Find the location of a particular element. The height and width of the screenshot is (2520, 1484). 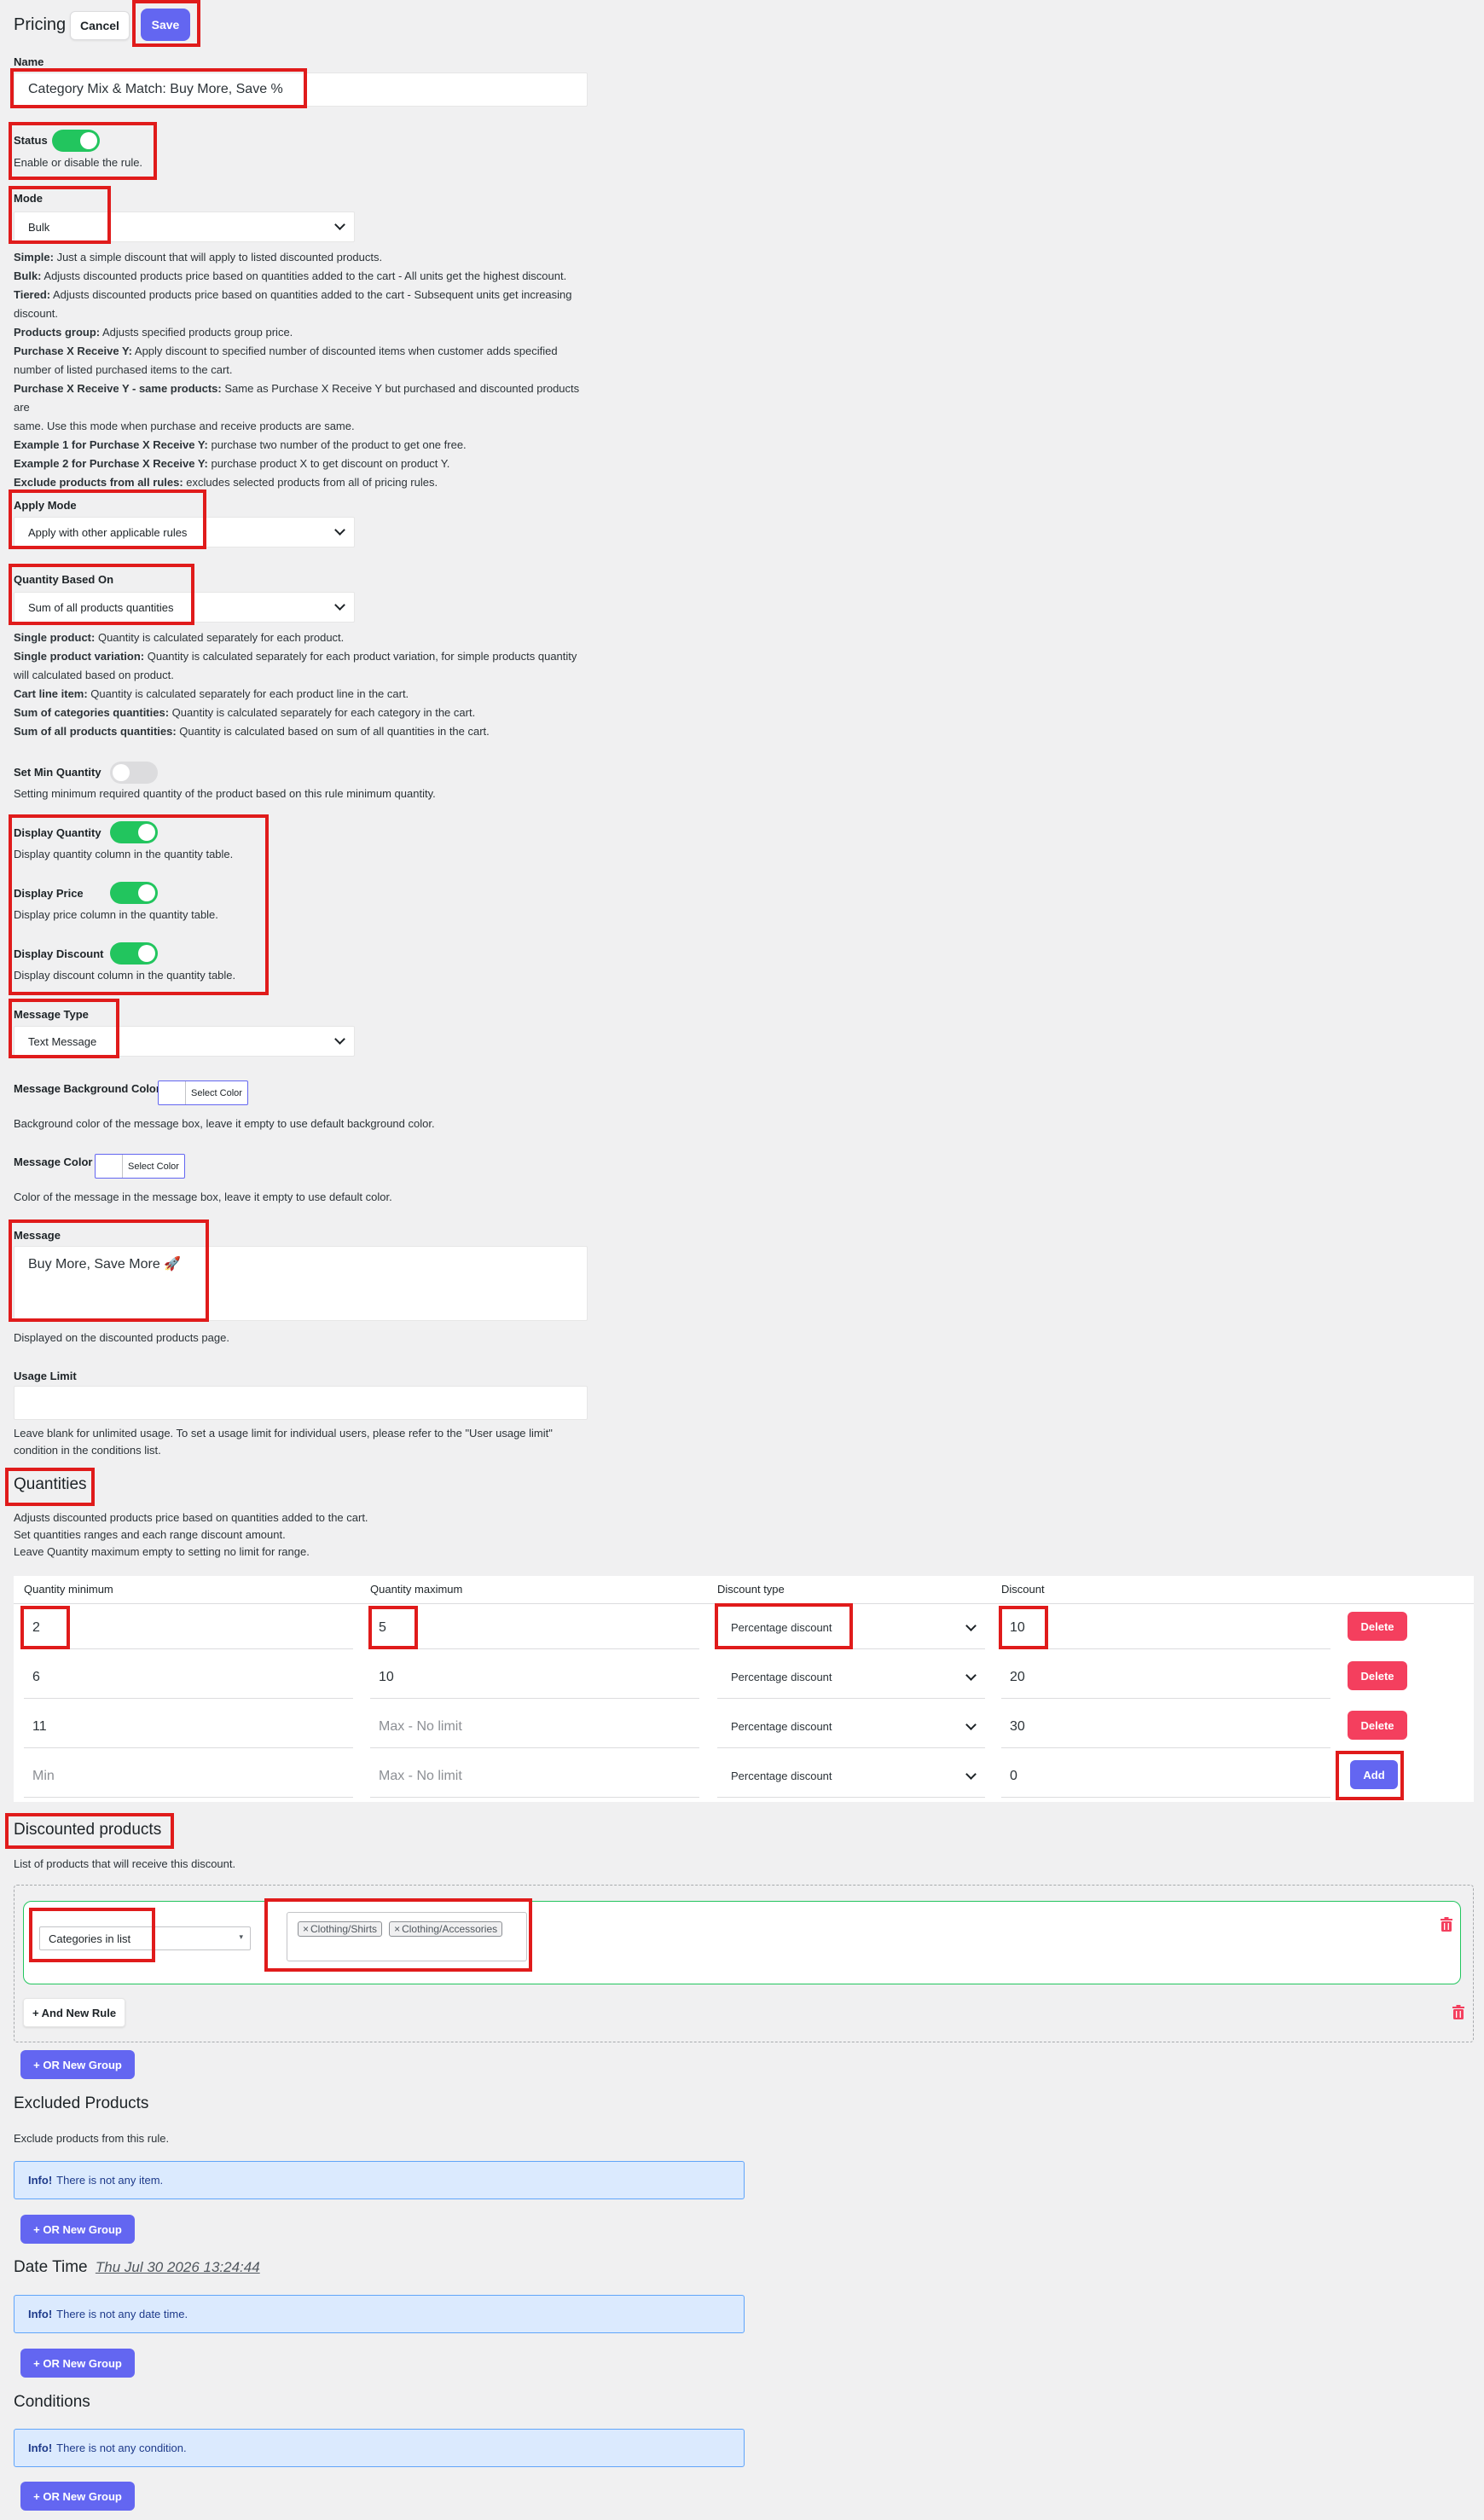

min-quantity-label: Set Min Quantity is located at coordinates (57, 772).